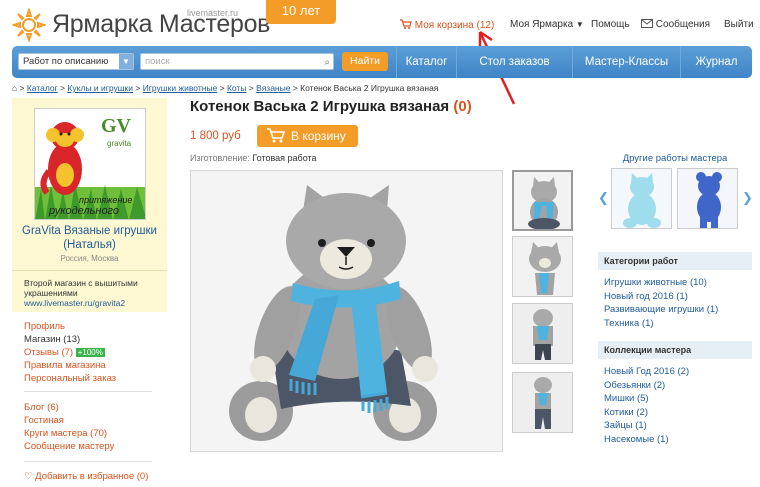 Image resolution: width=760 pixels, height=487 pixels. What do you see at coordinates (119, 143) in the screenshot?
I see `avatar-brand-sub: gravita` at bounding box center [119, 143].